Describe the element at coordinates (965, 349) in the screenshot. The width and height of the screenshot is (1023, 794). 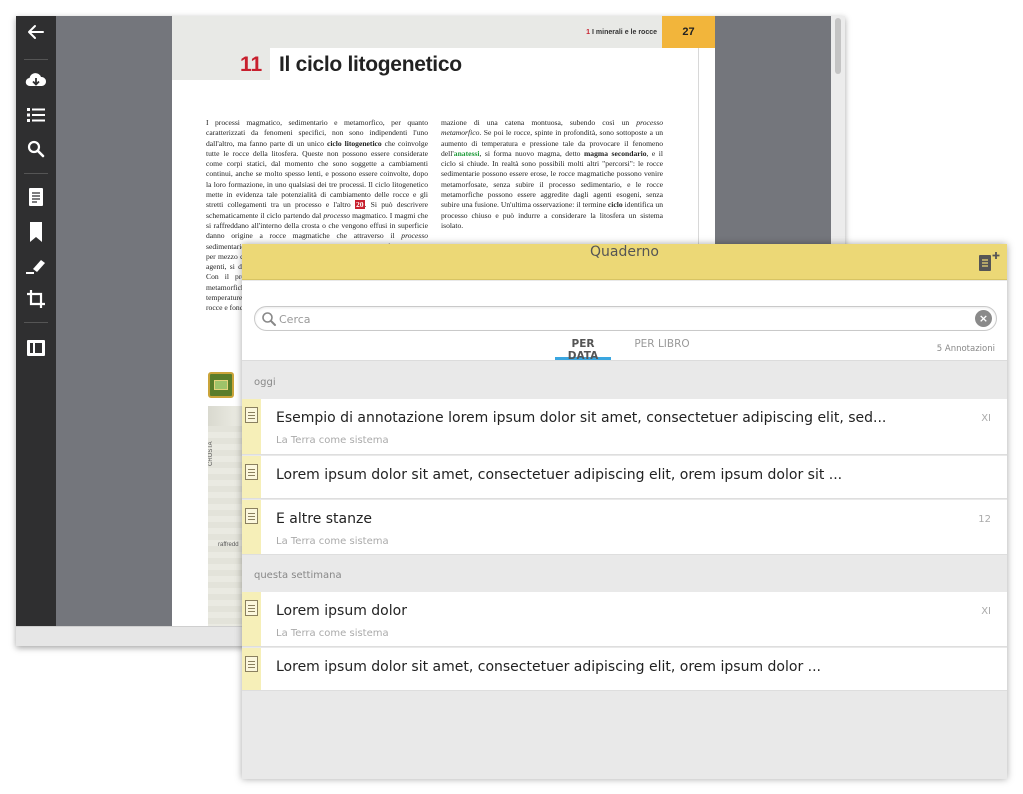
I see `annotation-count: 5 Annotazioni` at that location.